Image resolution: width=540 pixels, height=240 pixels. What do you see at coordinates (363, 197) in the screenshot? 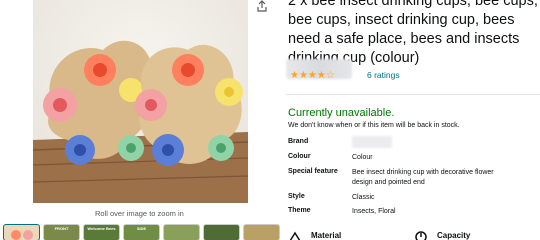
I see `spec-value: Classic` at bounding box center [363, 197].